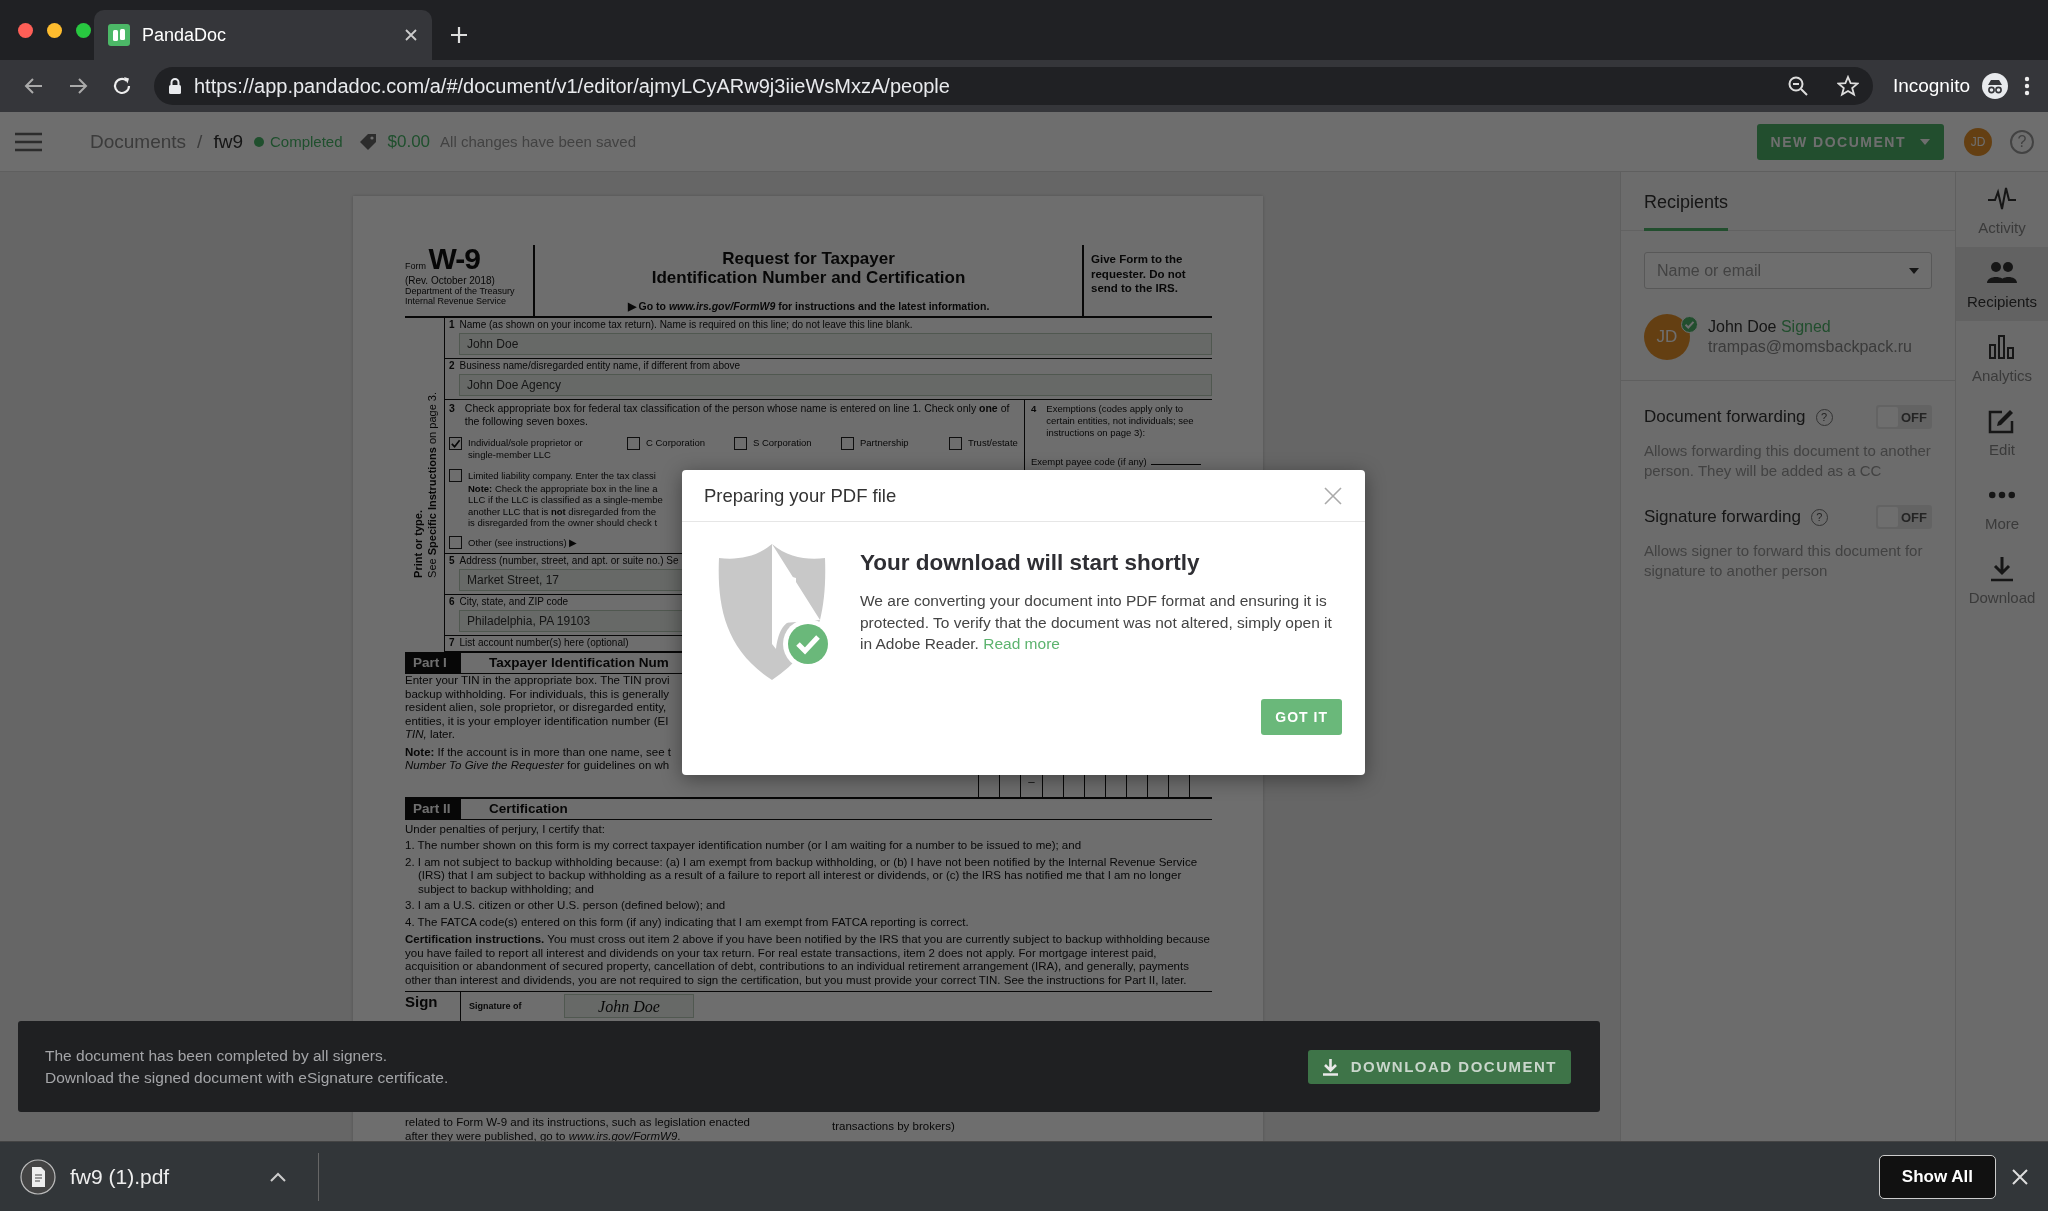 Image resolution: width=2048 pixels, height=1211 pixels. Describe the element at coordinates (577, 1128) in the screenshot. I see `paragraph: related to Form W-9 and its instructions, such as legislation enacted after they were published, go to www.irs.gov/FormW9.` at that location.